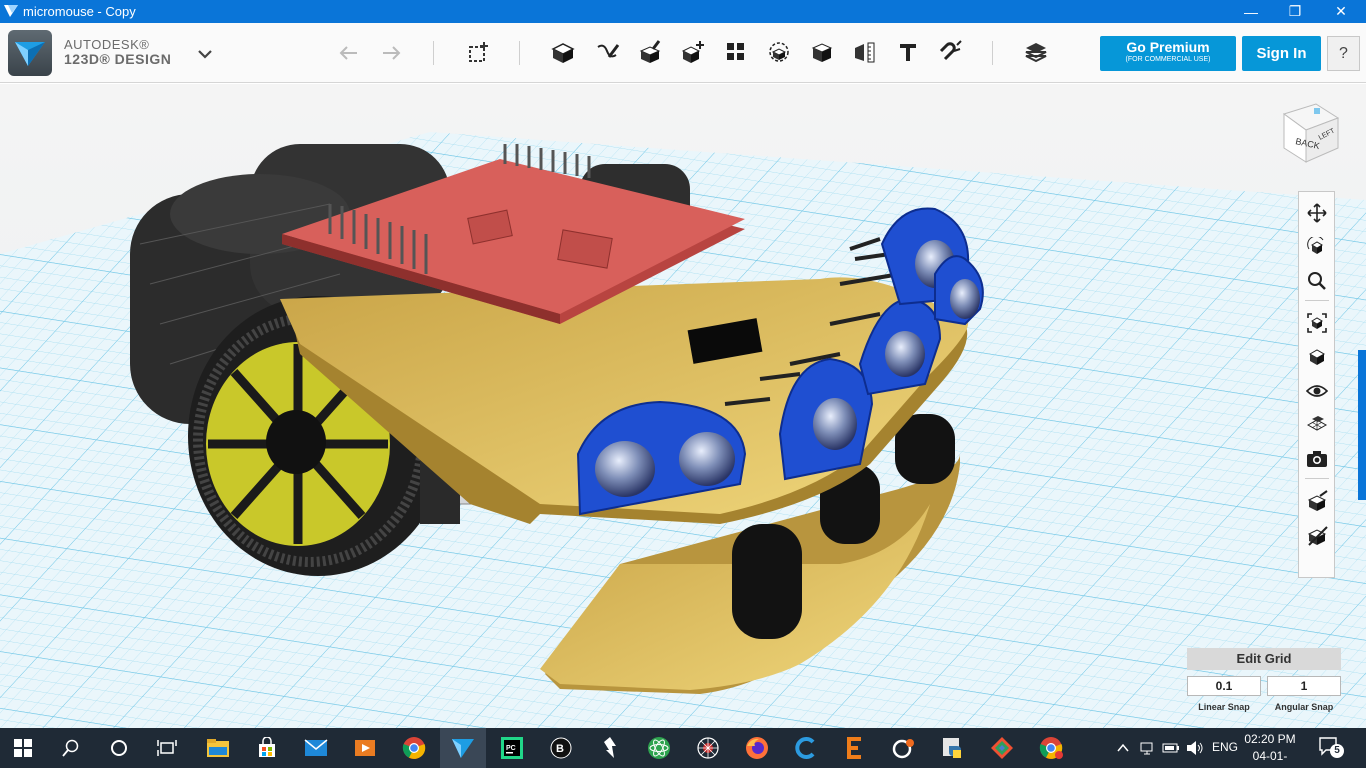 The image size is (1366, 768). What do you see at coordinates (1317, 535) in the screenshot?
I see `materials-outline-icon` at bounding box center [1317, 535].